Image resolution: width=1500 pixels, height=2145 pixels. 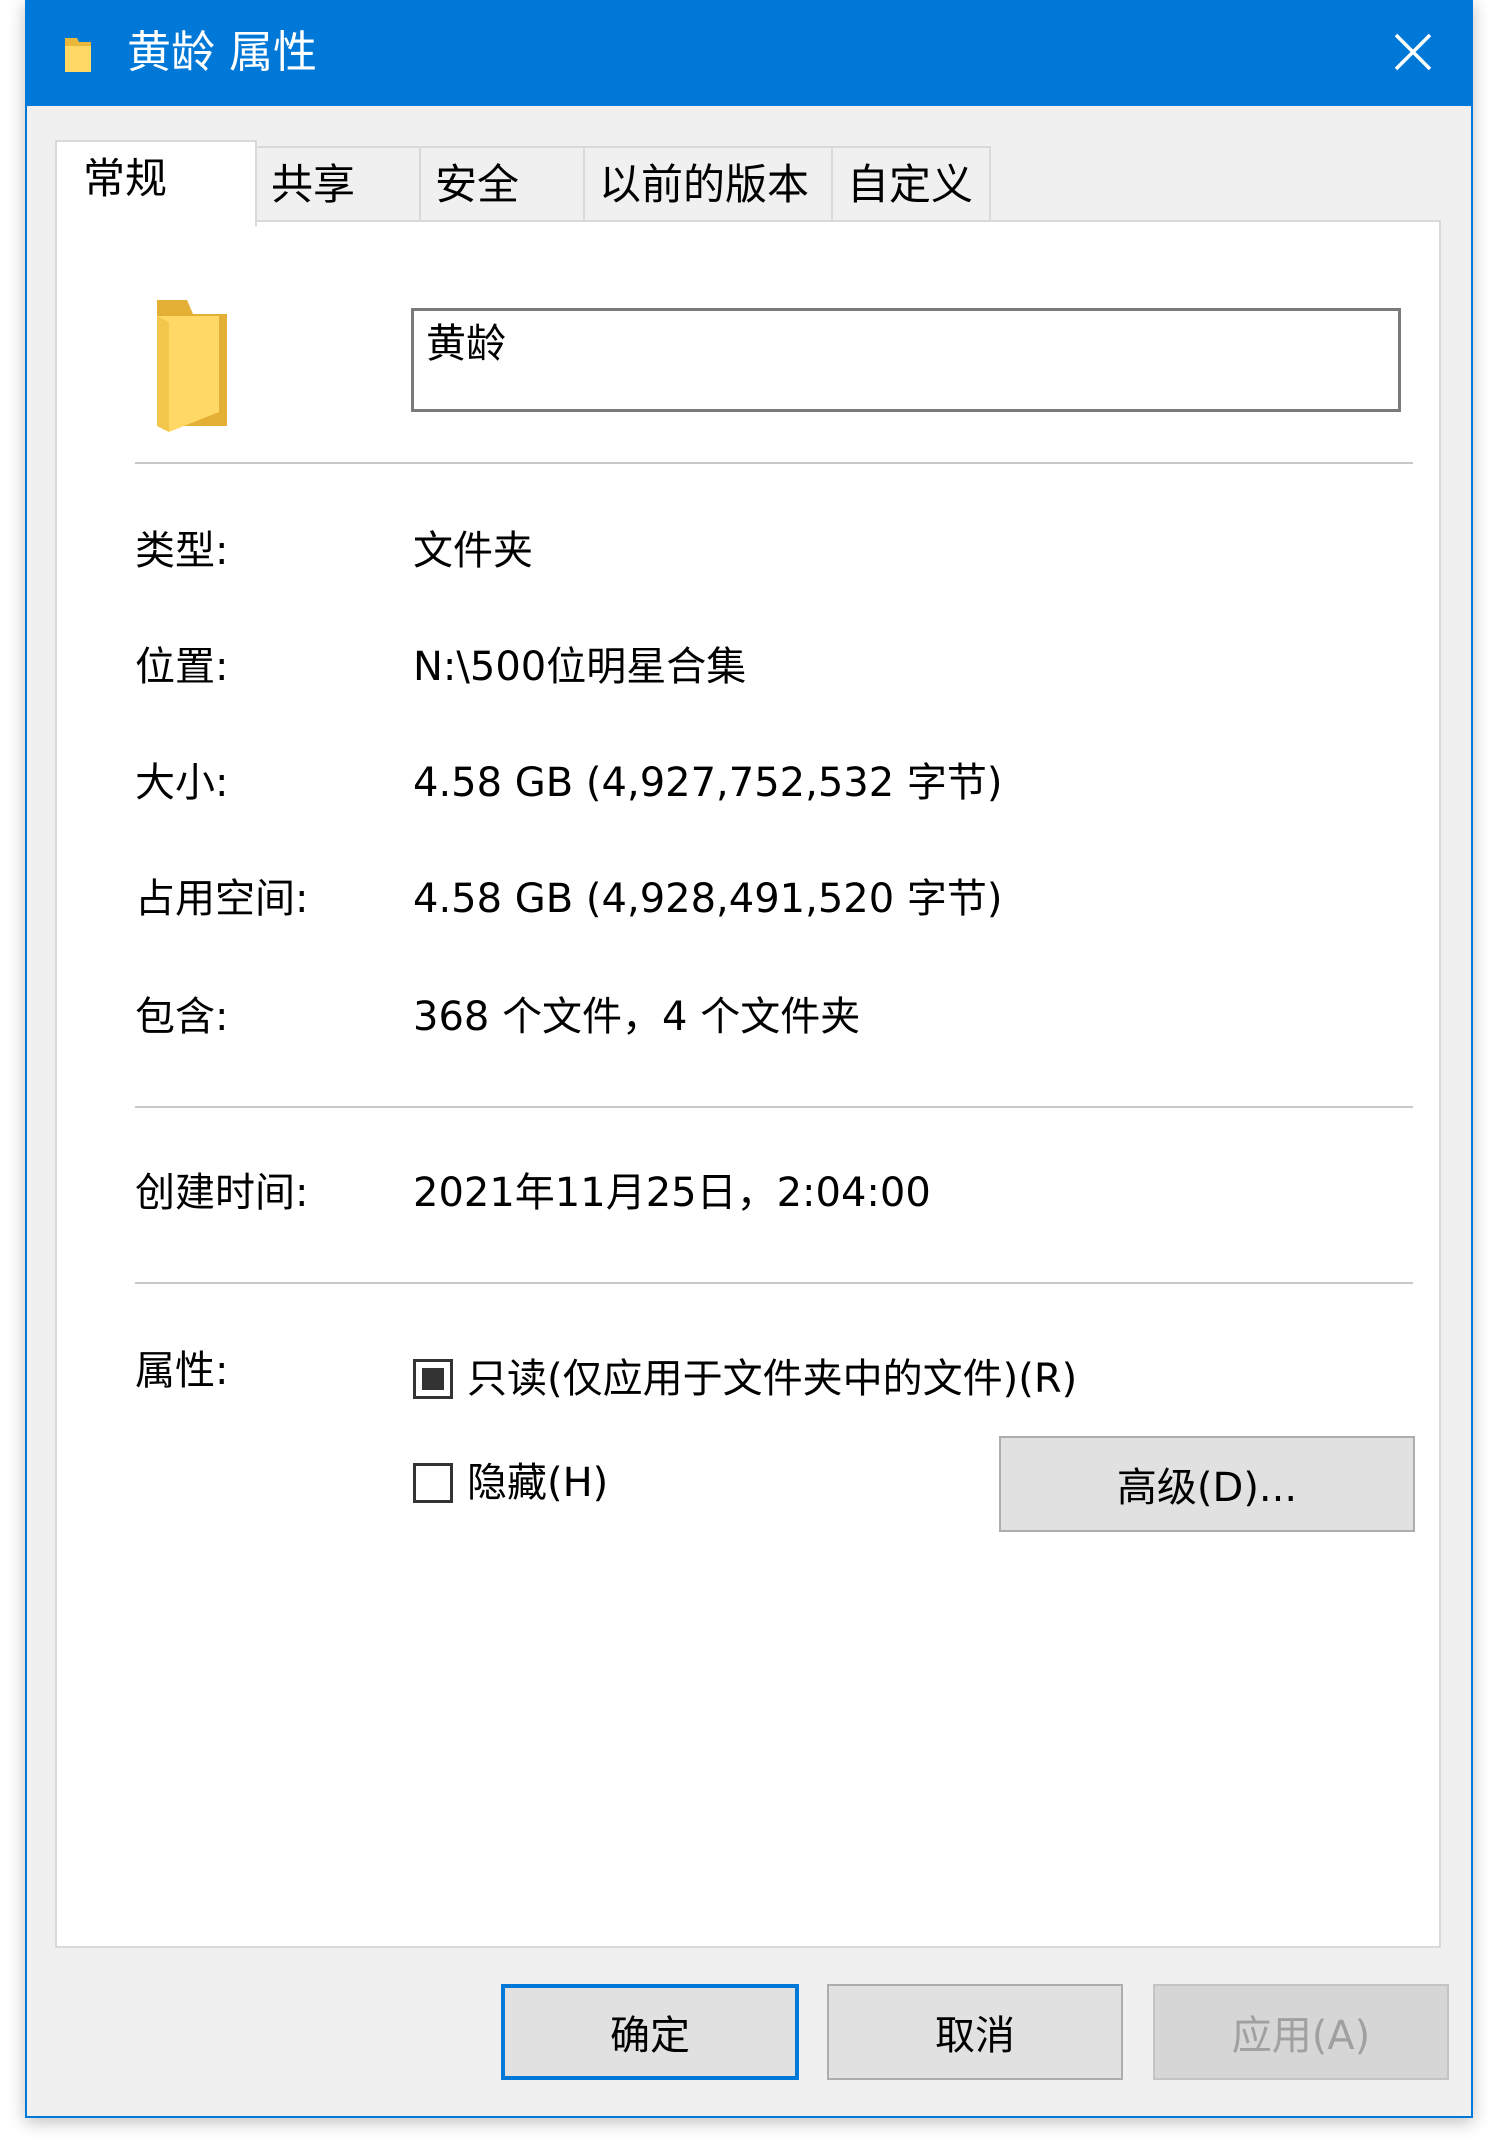 I want to click on hidden-label: 隐藏(H), so click(x=538, y=1483).